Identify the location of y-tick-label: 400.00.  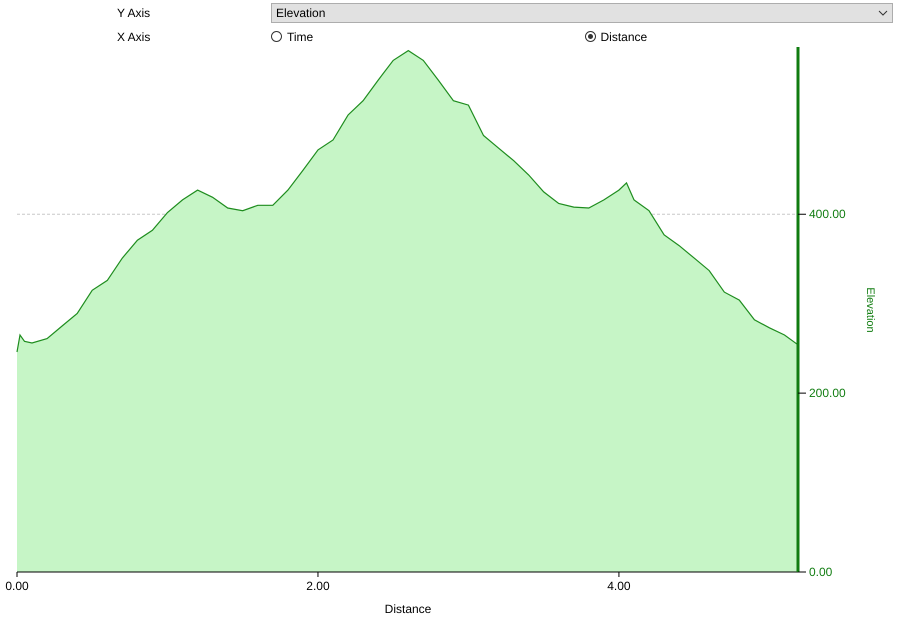
(827, 214).